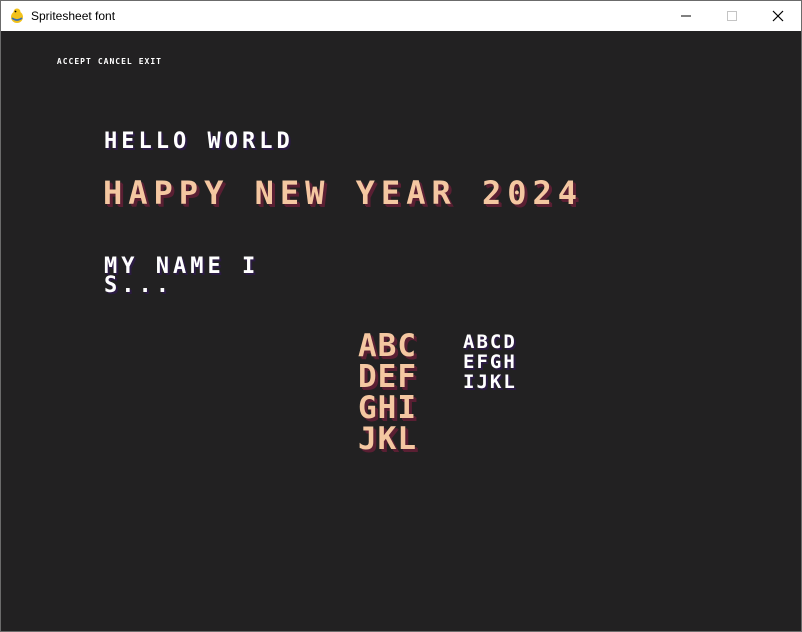  What do you see at coordinates (95, 62) in the screenshot?
I see `menu-bar: ACCEPT CANCEL EXIT` at bounding box center [95, 62].